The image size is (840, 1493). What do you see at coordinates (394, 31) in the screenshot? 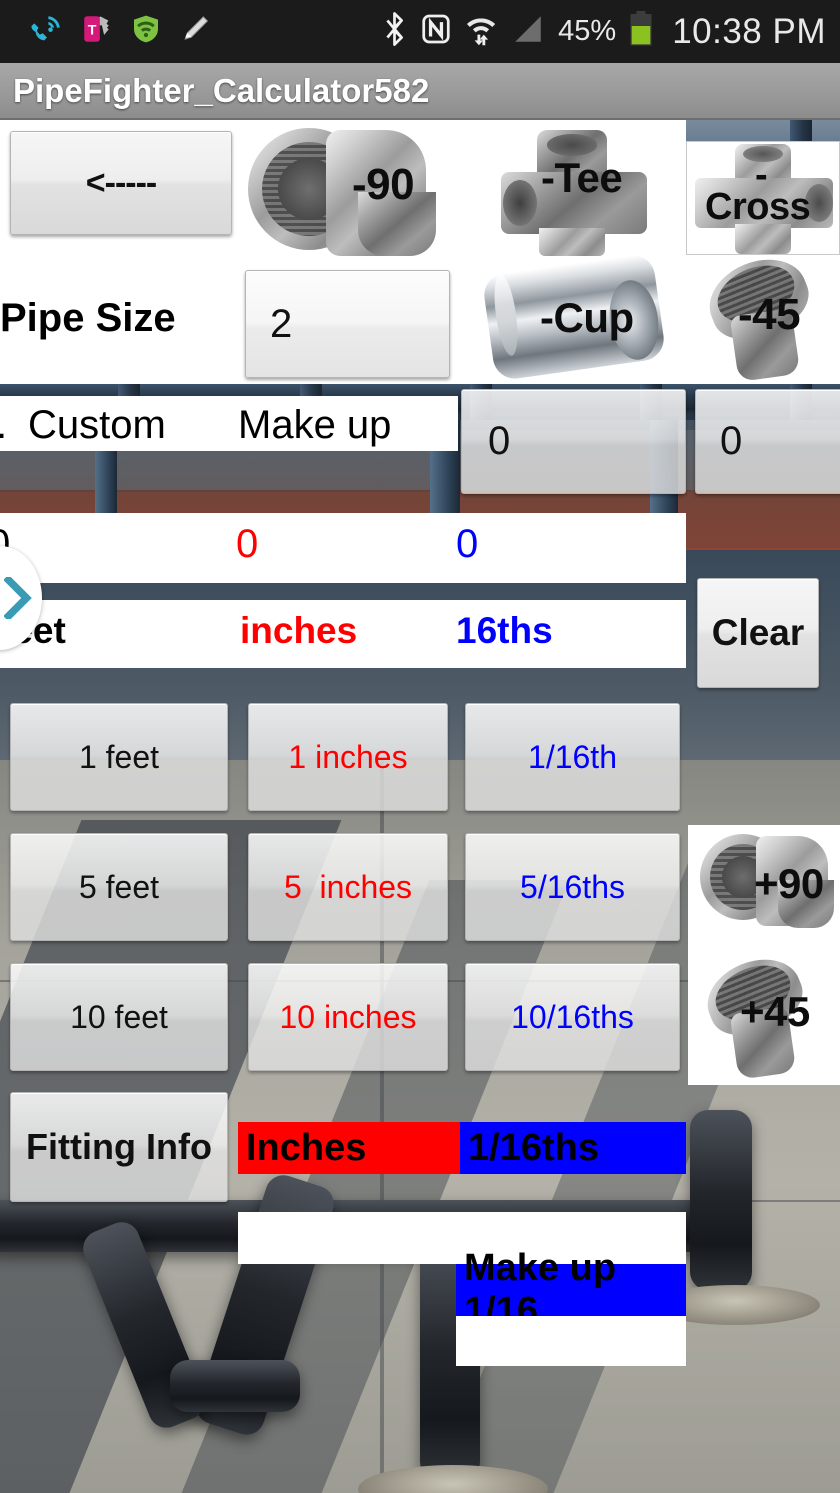
I see `bluetooth-icon` at bounding box center [394, 31].